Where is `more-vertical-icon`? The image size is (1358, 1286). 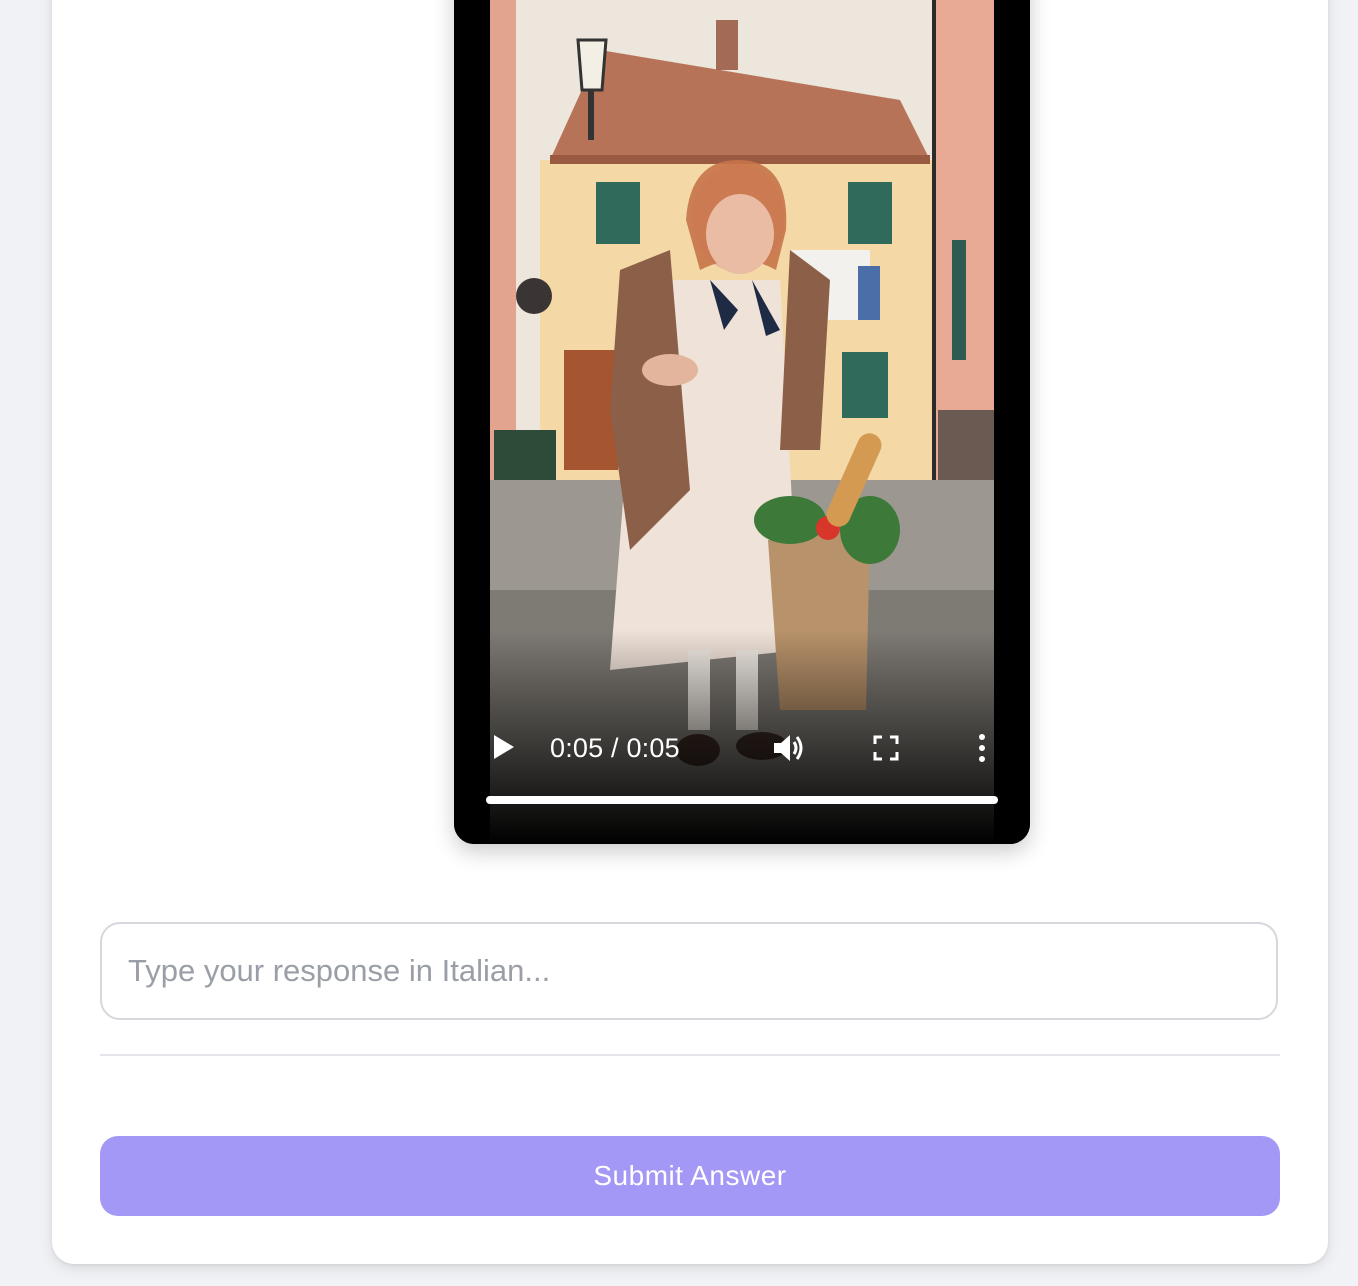 more-vertical-icon is located at coordinates (982, 748).